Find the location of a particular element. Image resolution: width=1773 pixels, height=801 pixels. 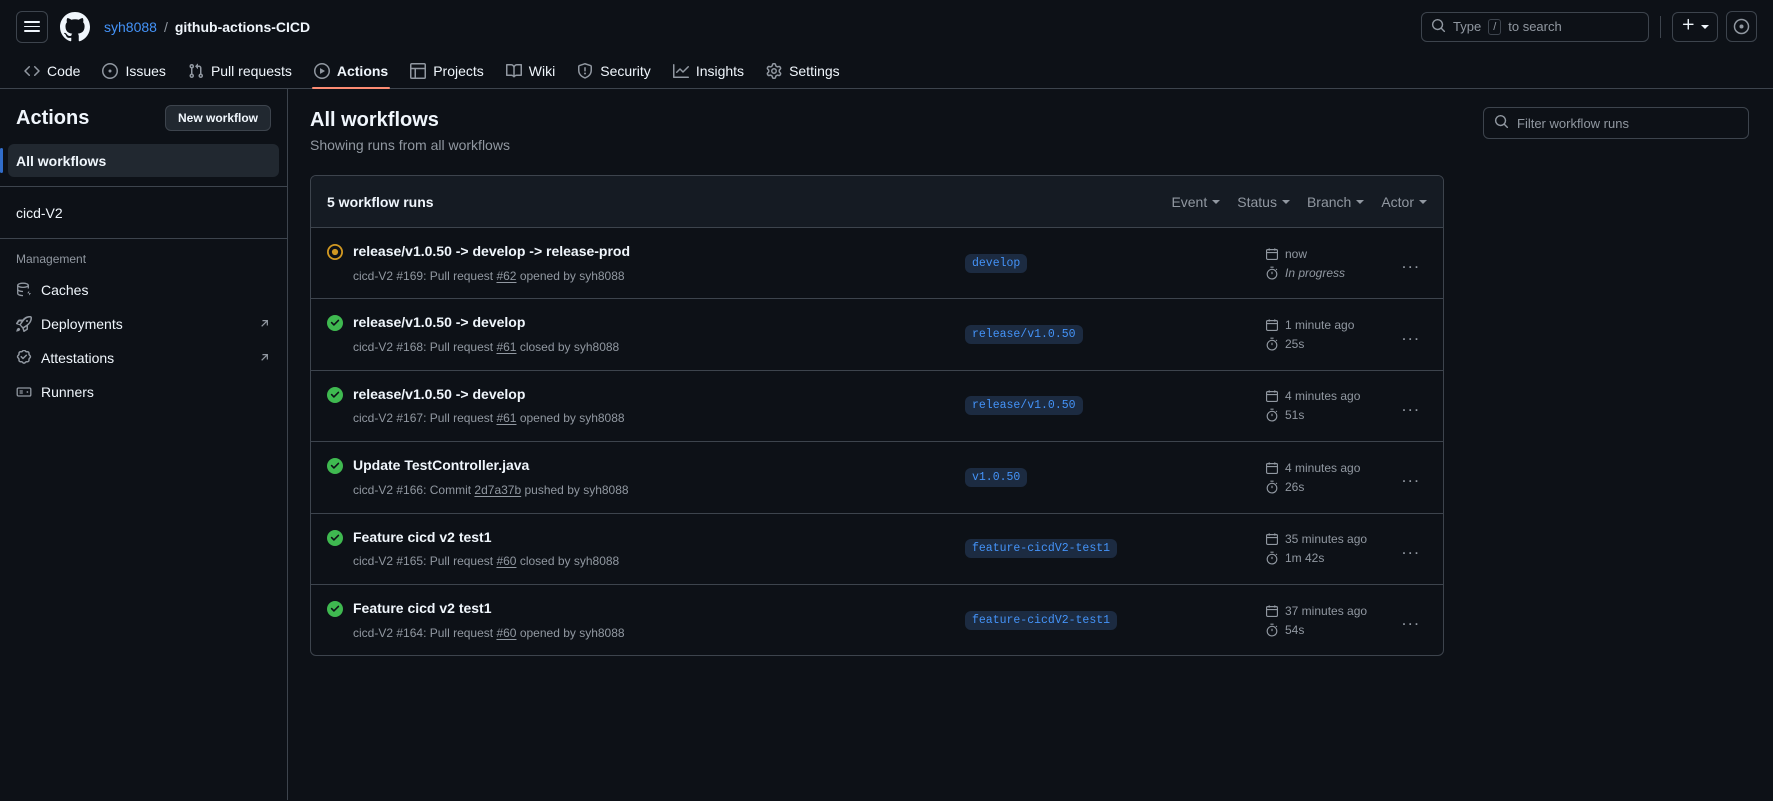

sidebar-item-caches: Caches is located at coordinates (143, 289).